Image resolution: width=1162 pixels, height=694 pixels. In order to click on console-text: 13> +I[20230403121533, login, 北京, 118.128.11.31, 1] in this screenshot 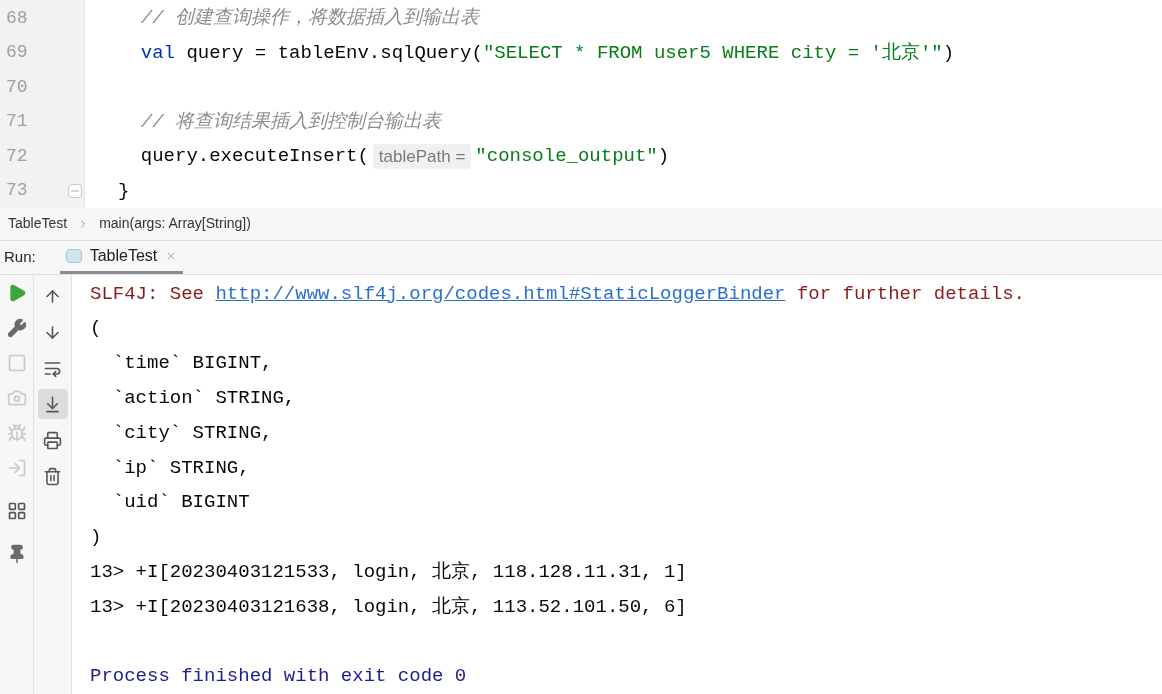, I will do `click(388, 572)`.